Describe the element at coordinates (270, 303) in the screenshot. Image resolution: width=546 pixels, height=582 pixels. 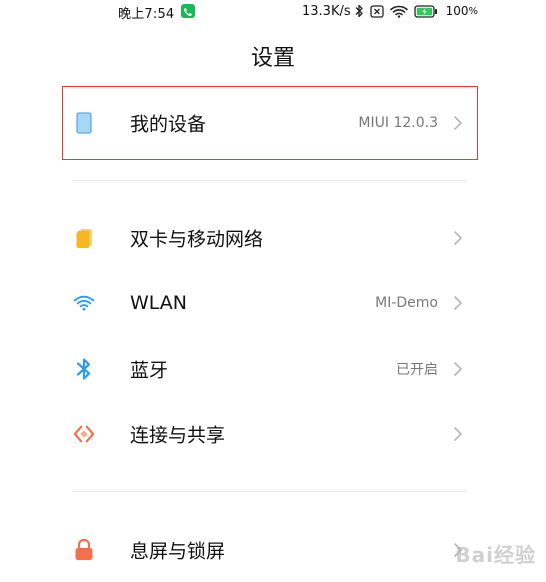
I see `row-wlan: WLAN MI-Demo` at that location.